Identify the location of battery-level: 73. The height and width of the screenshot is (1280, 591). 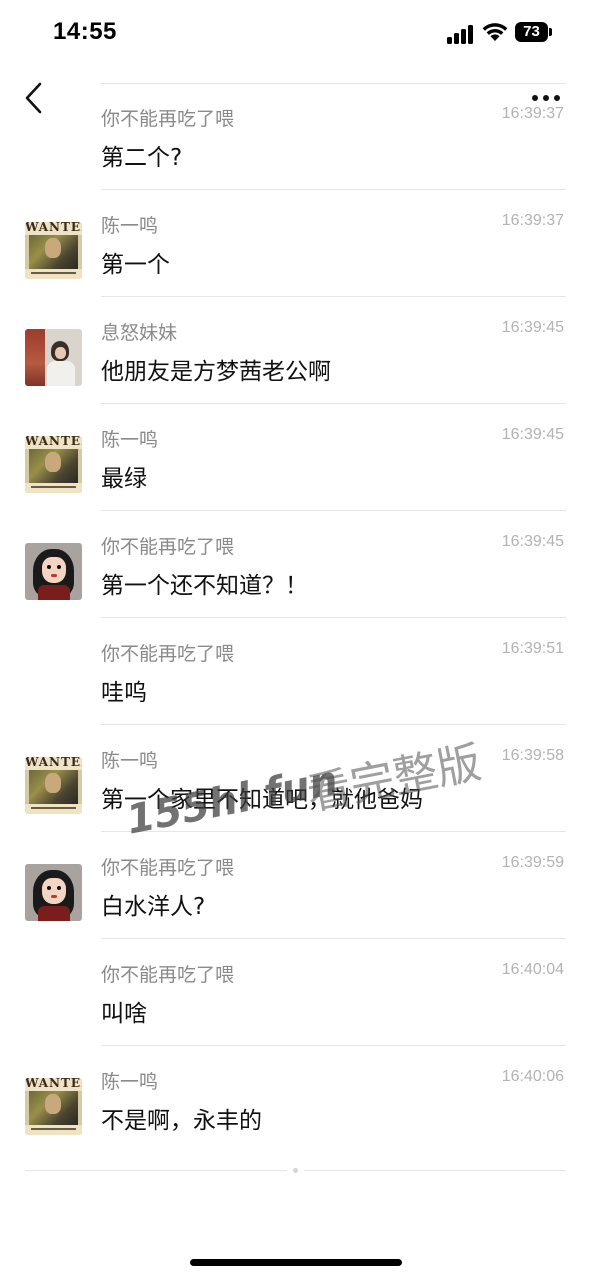
(531, 31).